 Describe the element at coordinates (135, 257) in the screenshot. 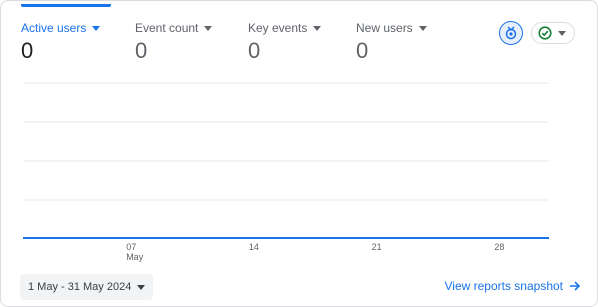

I see `x-tick-month-label: May` at that location.